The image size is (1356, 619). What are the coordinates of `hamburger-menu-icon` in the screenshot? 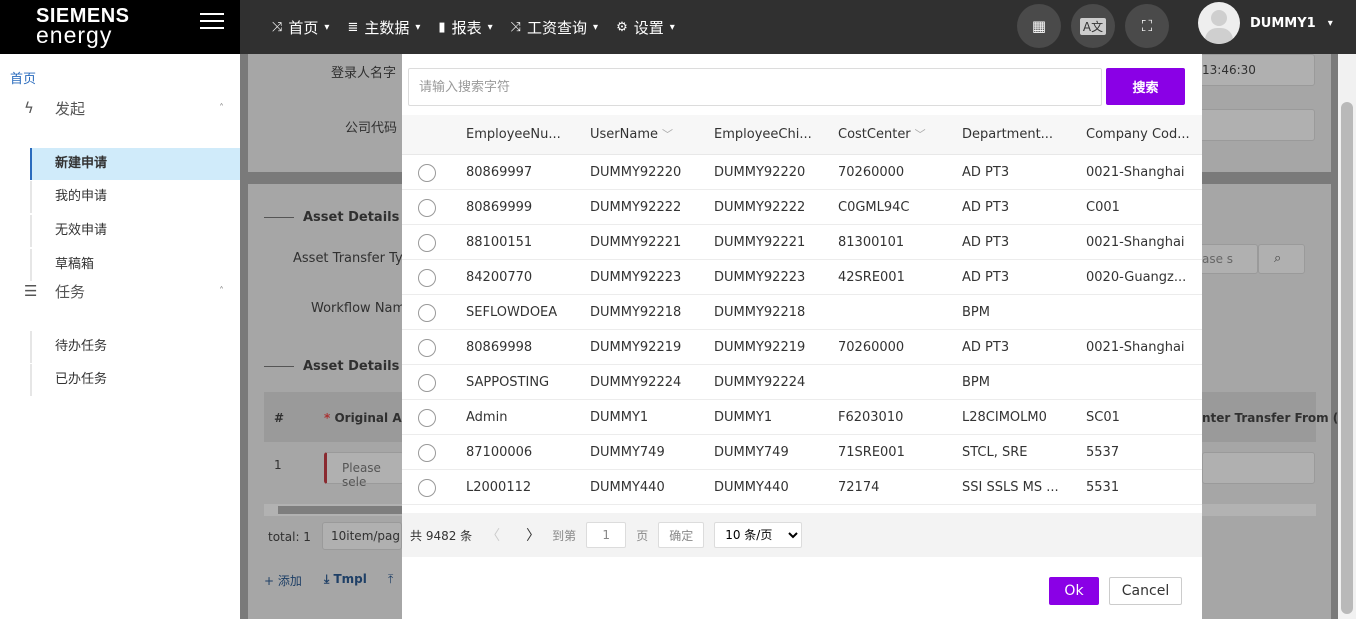 It's located at (212, 22).